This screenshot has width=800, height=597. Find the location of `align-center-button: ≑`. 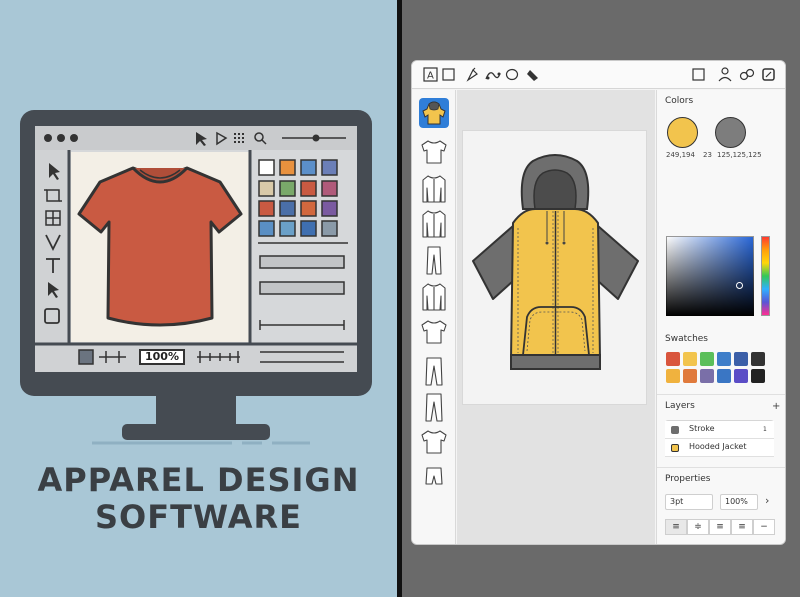

align-center-button: ≑ is located at coordinates (698, 527).